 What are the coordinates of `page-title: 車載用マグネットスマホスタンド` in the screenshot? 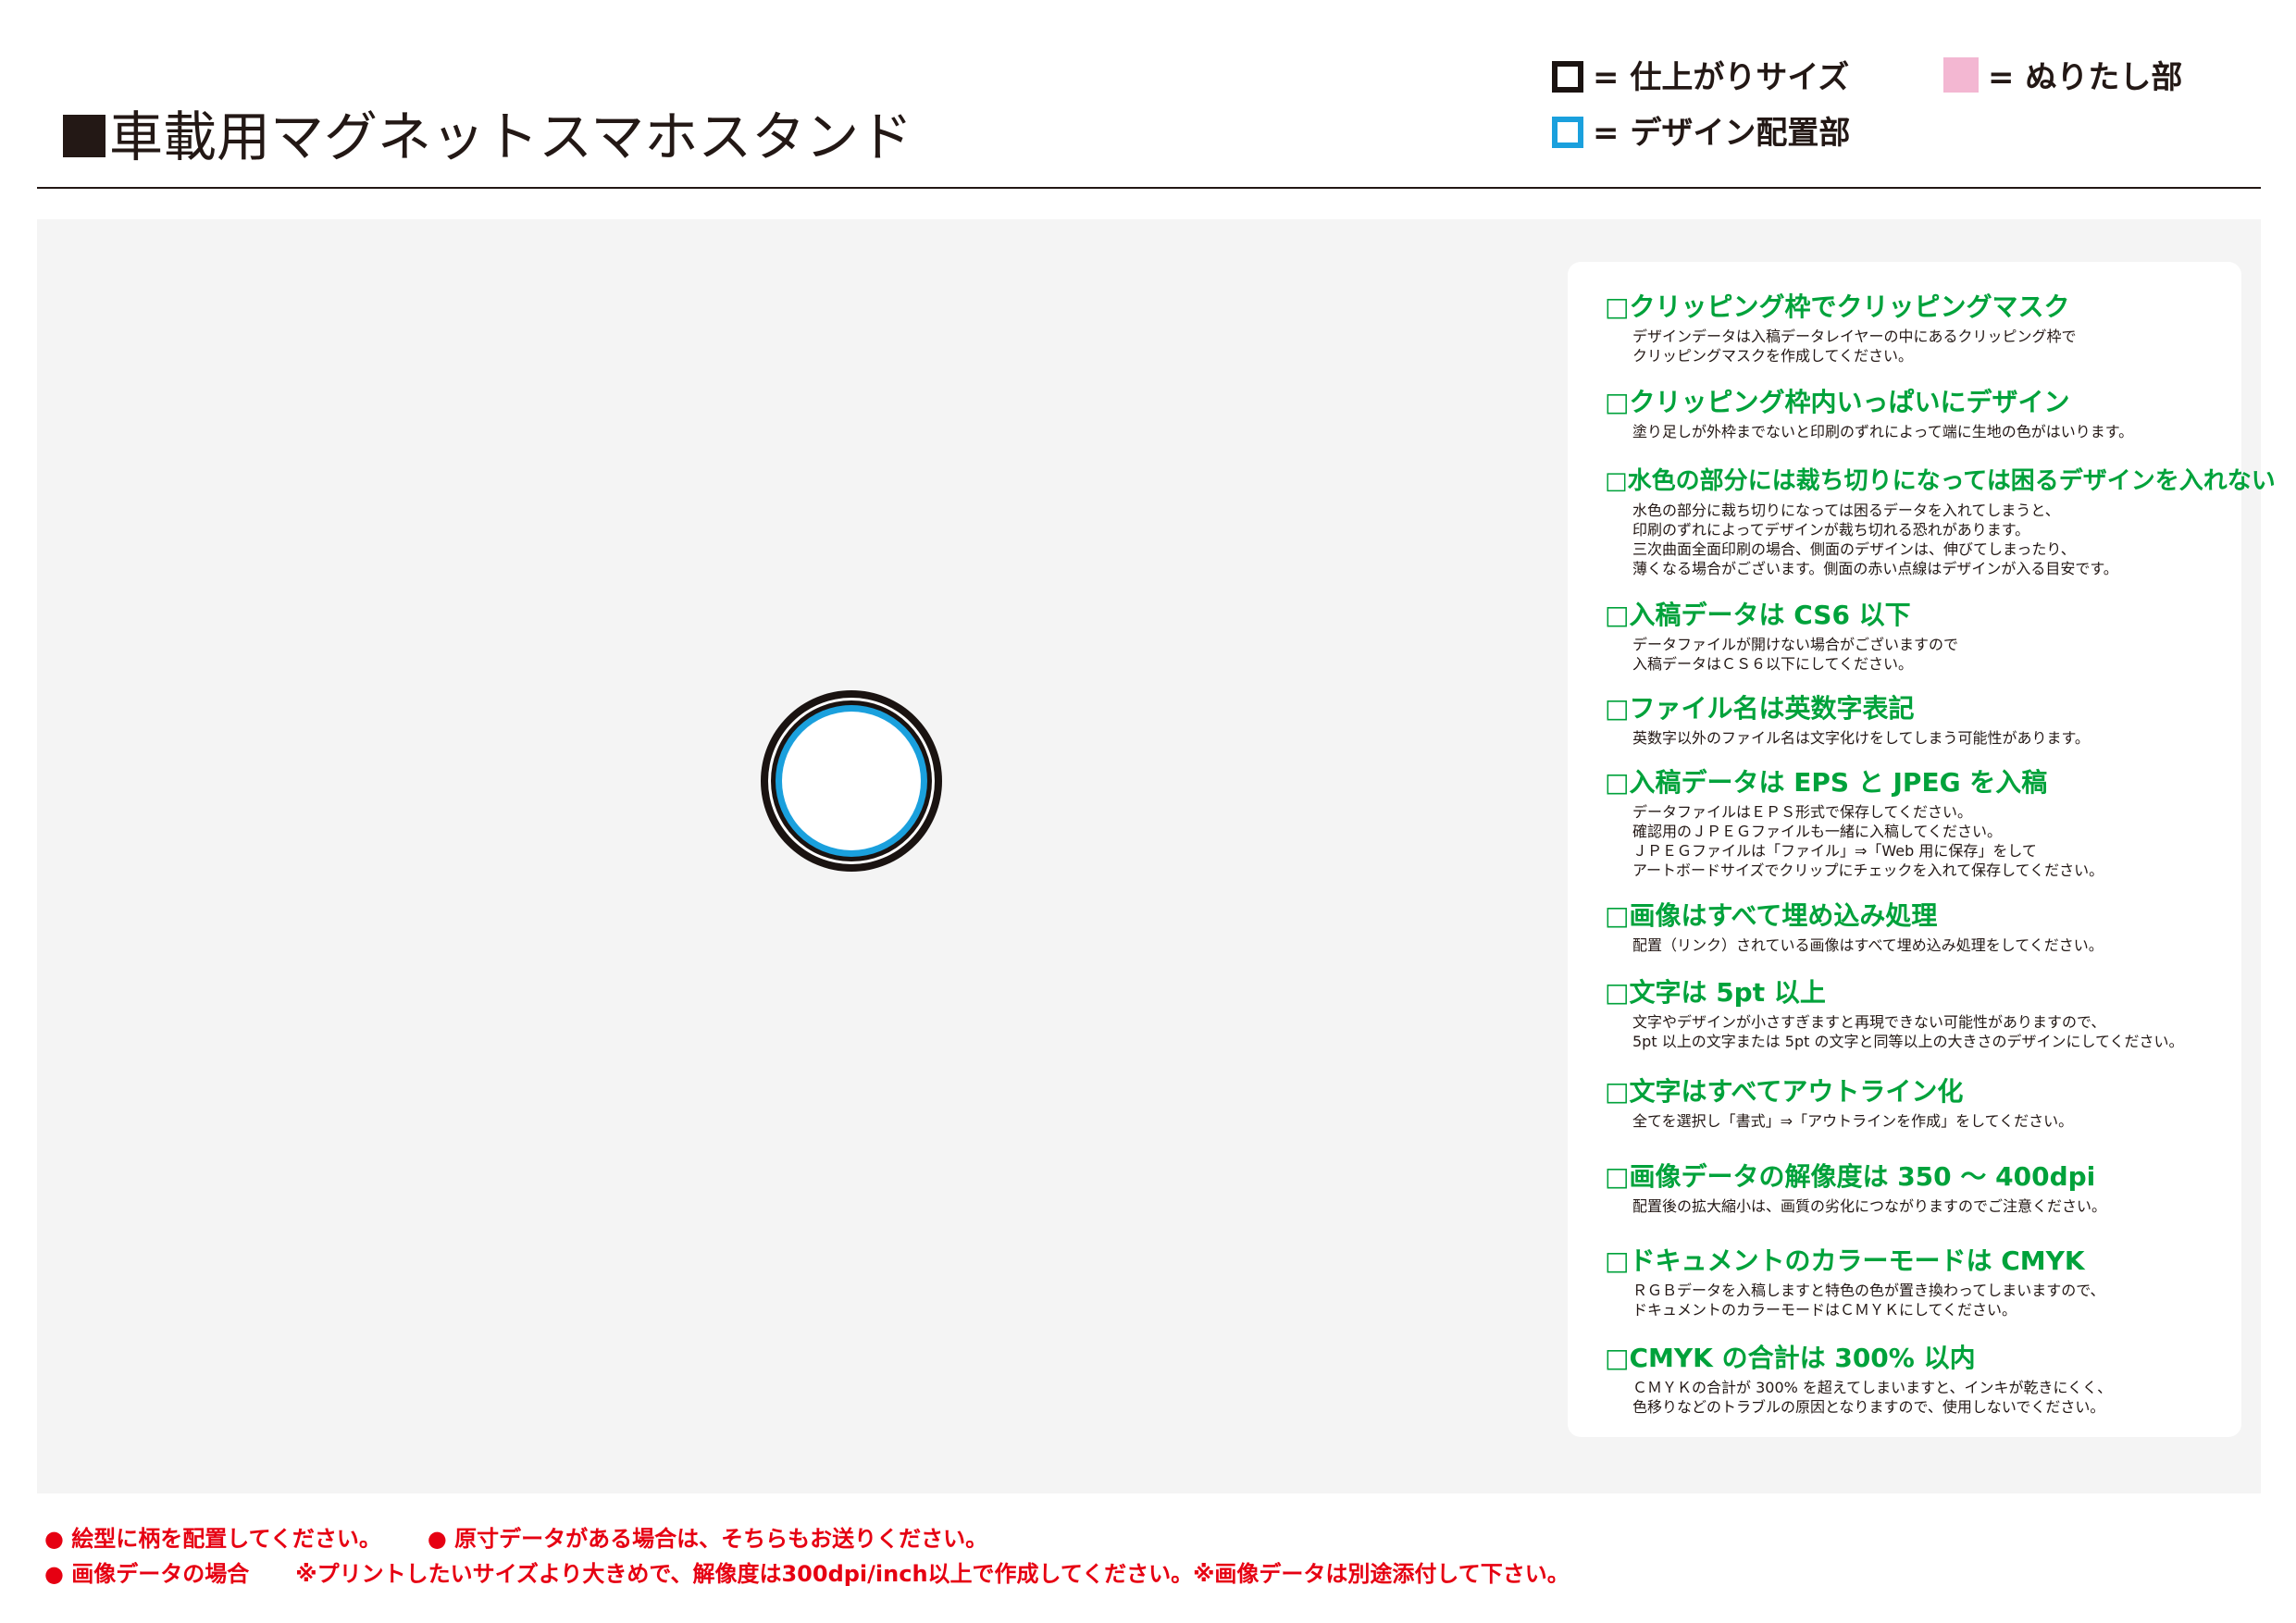 It's located at (488, 137).